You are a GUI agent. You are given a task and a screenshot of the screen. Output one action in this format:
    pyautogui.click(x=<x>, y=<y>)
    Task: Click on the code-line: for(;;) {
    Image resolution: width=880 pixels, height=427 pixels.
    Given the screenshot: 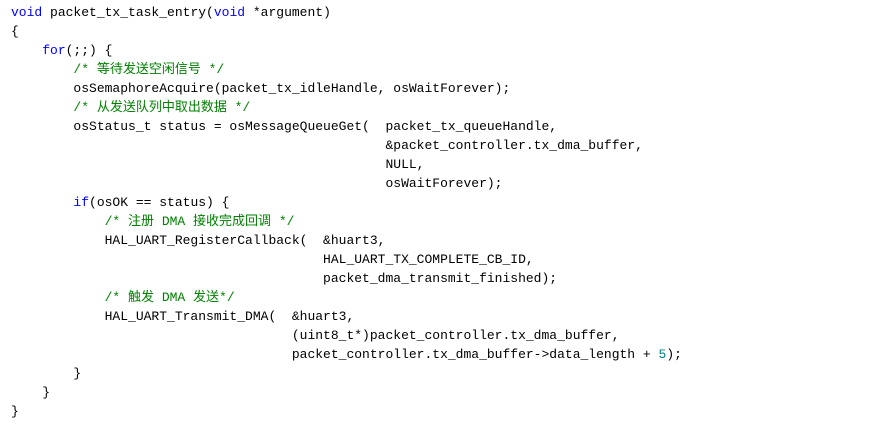 What is the action you would take?
    pyautogui.click(x=61, y=50)
    